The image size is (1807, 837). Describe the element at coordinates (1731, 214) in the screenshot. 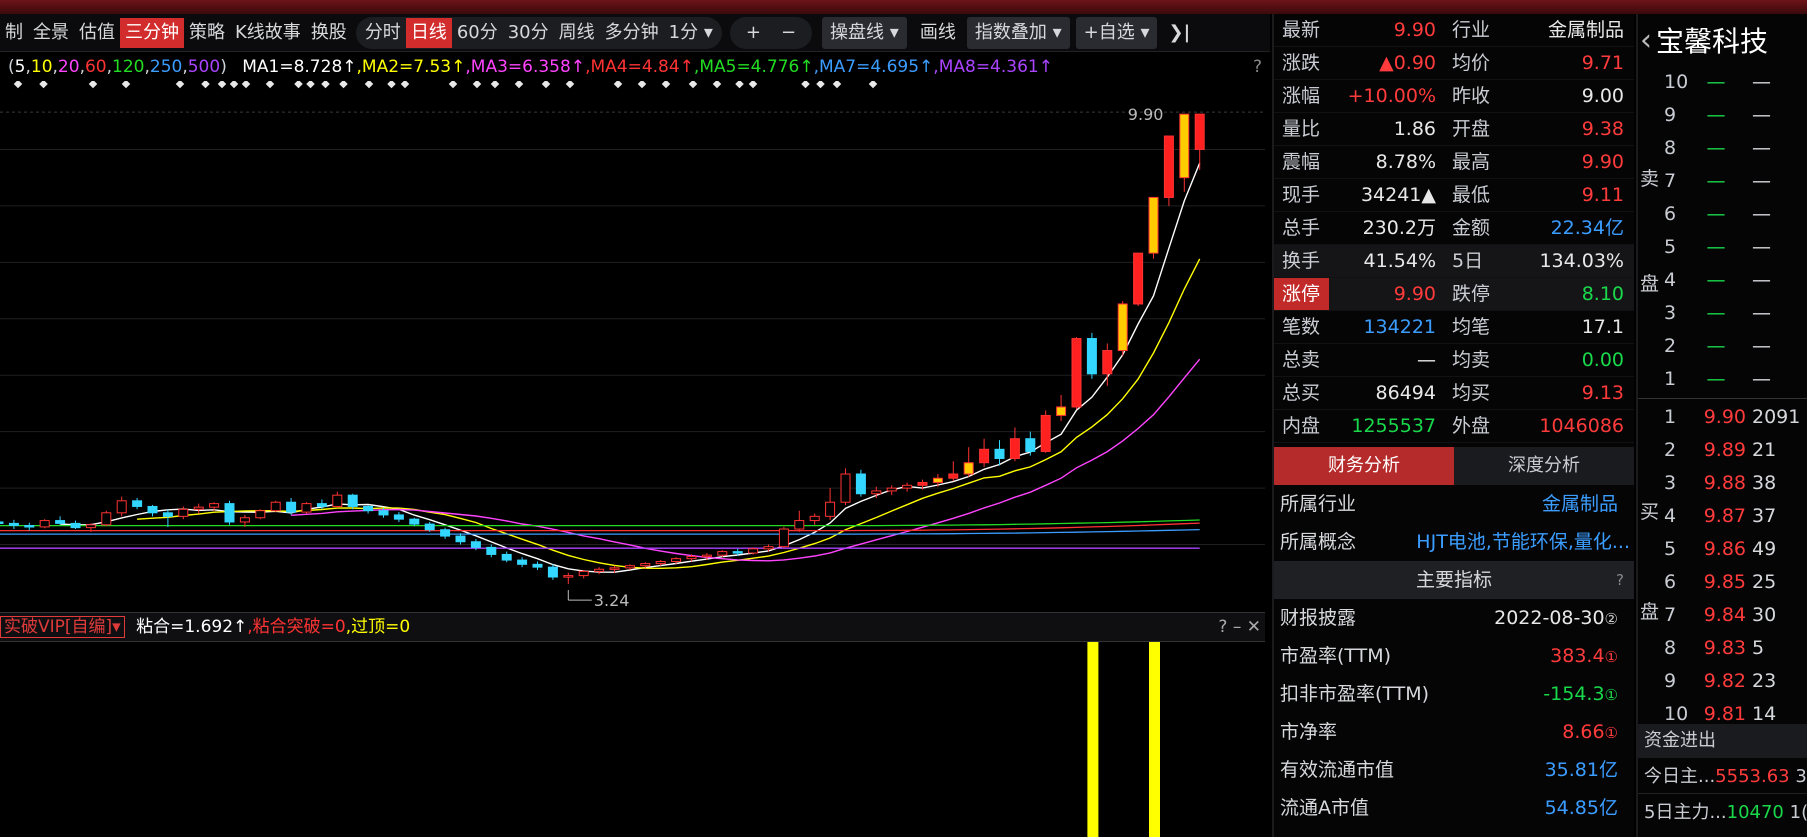

I see `sell-level: 6 — —` at that location.